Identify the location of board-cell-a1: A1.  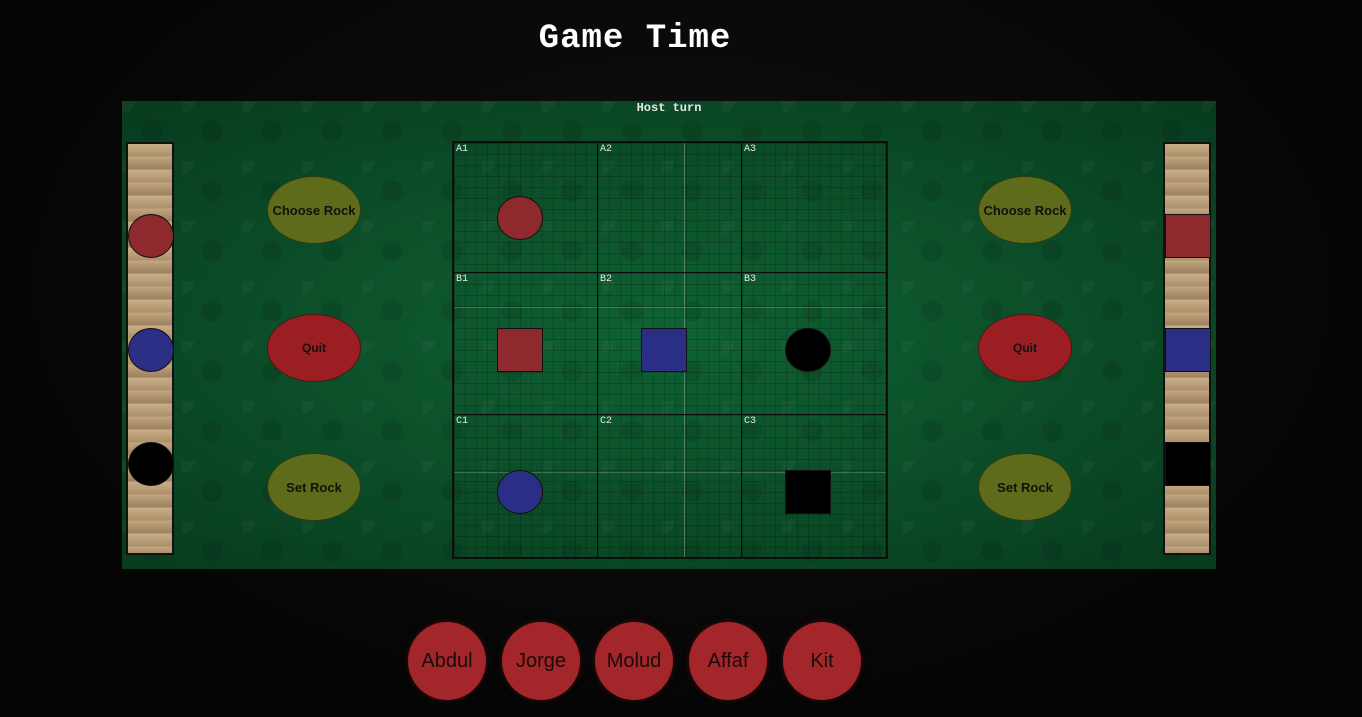
(525, 207).